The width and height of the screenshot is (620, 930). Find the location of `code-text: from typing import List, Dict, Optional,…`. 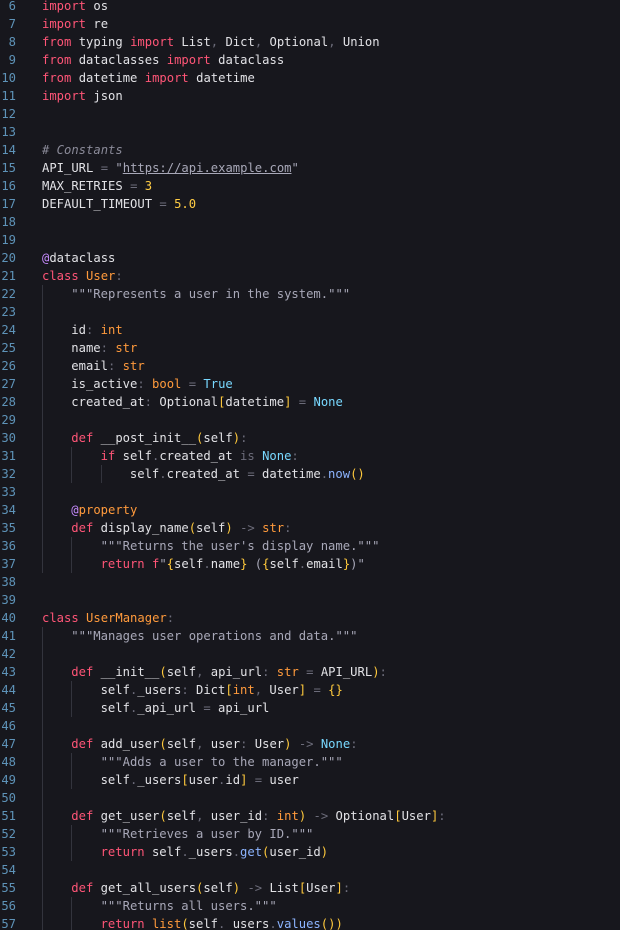

code-text: from typing import List, Dict, Optional,… is located at coordinates (211, 42).